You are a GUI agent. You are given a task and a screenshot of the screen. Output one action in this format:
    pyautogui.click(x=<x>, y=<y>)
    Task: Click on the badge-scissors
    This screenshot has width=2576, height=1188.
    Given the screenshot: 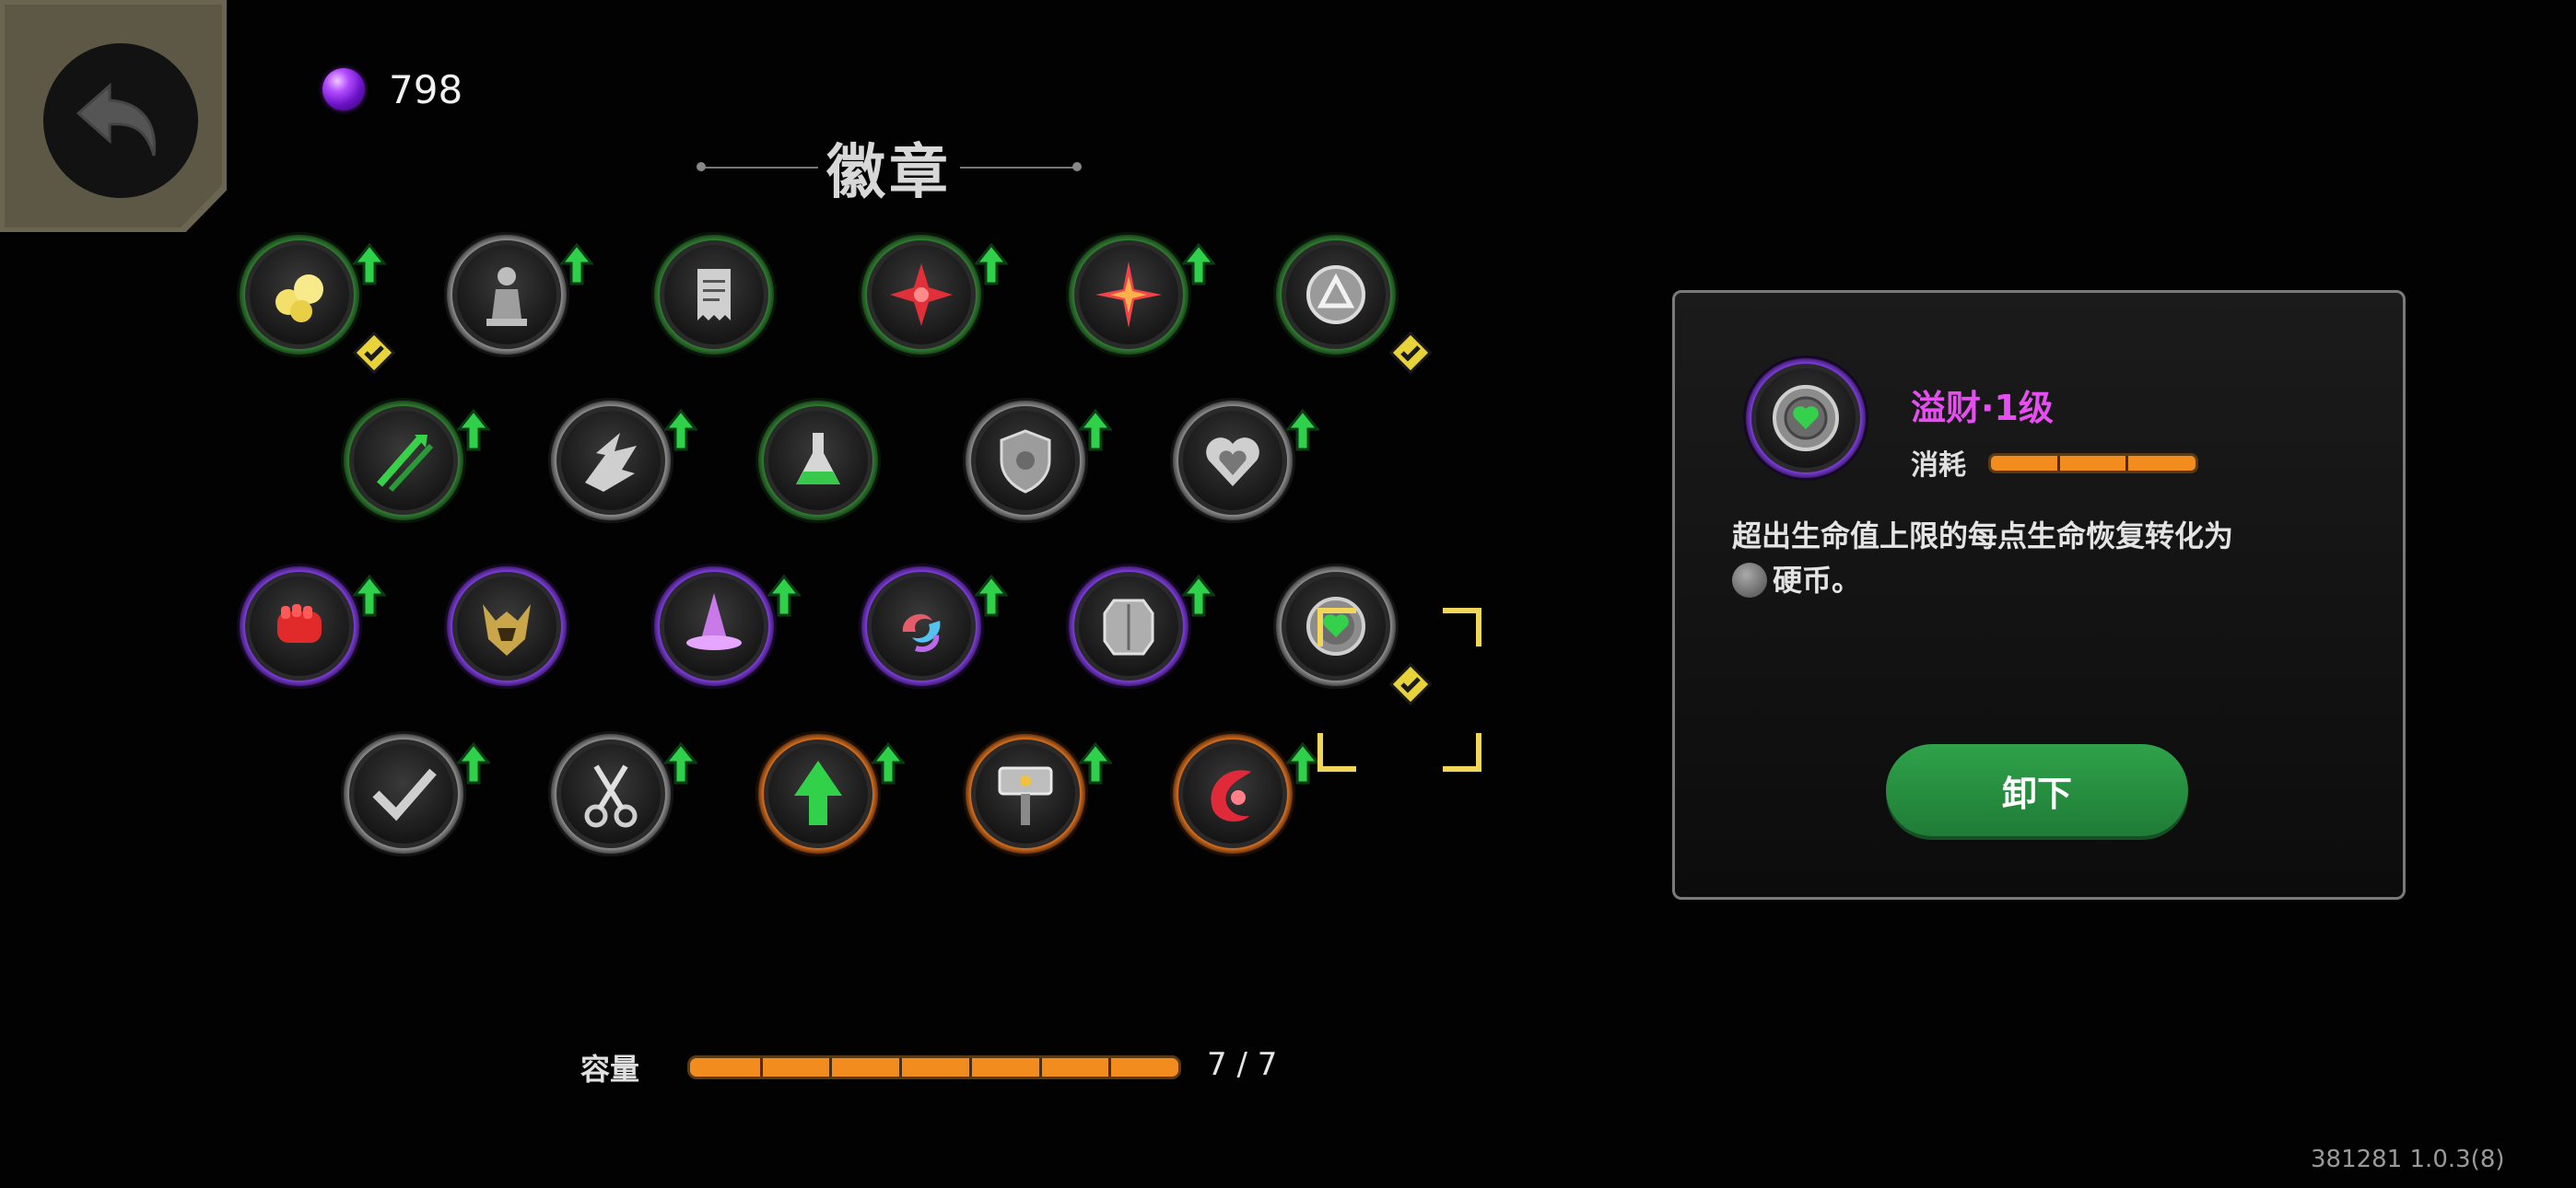 What is the action you would take?
    pyautogui.click(x=622, y=793)
    